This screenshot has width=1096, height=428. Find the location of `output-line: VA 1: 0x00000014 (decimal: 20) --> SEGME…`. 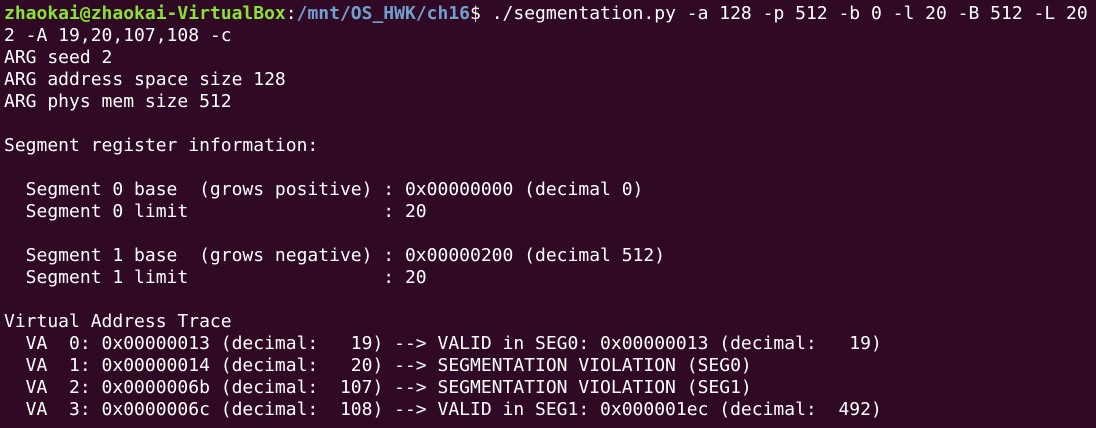

output-line: VA 1: 0x00000014 (decimal: 20) --> SEGME… is located at coordinates (378, 365).